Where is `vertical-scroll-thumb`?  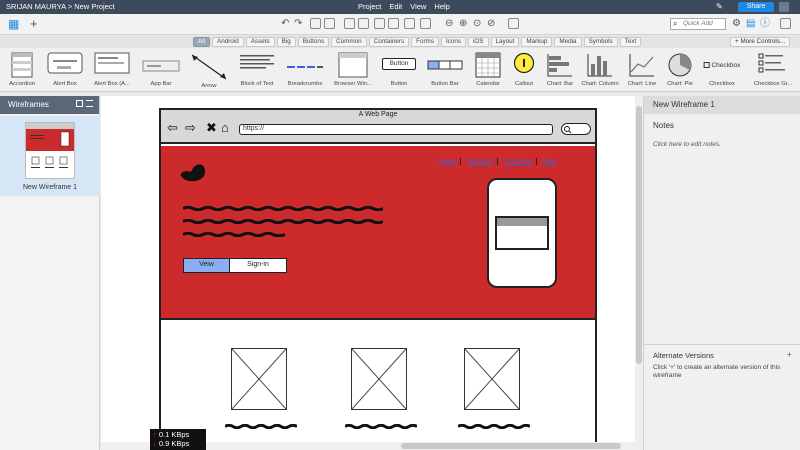 vertical-scroll-thumb is located at coordinates (639, 235).